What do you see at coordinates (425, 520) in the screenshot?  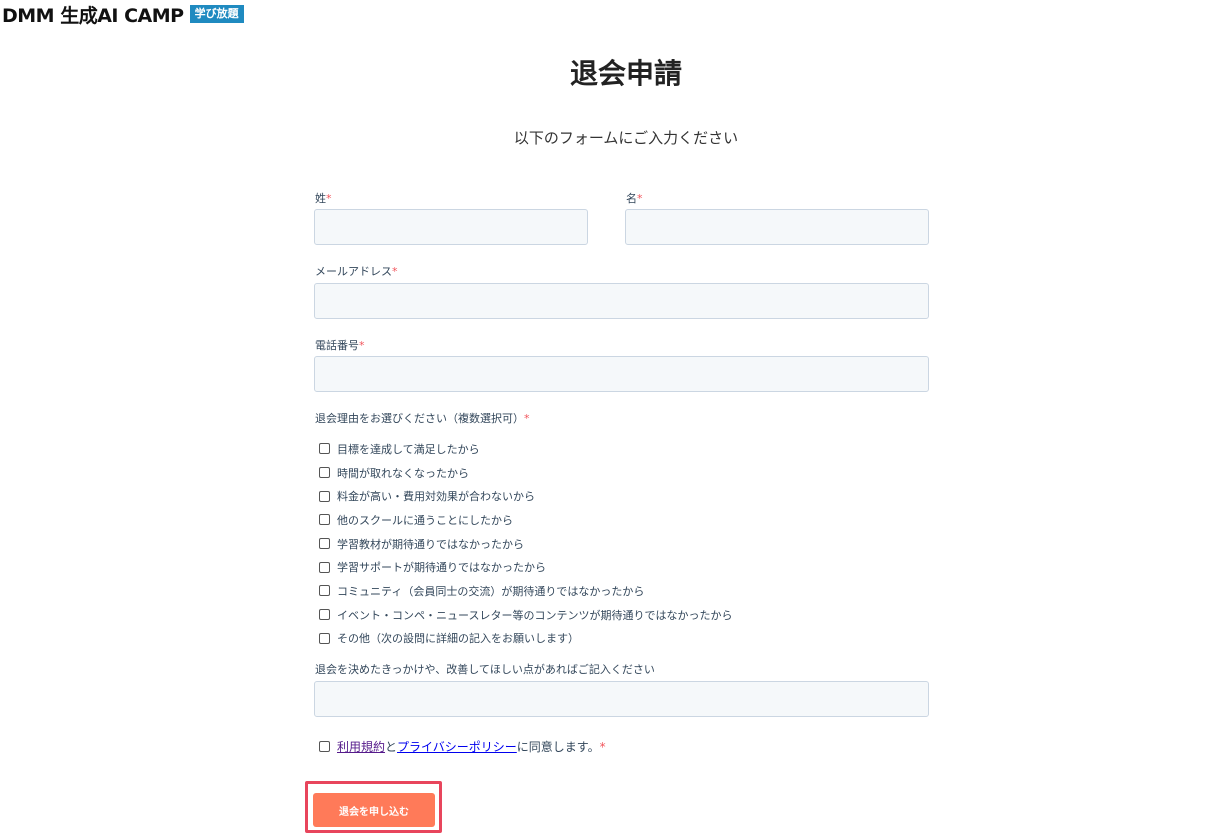 I see `reason-option-label: 他のスクールに通うことにしたから` at bounding box center [425, 520].